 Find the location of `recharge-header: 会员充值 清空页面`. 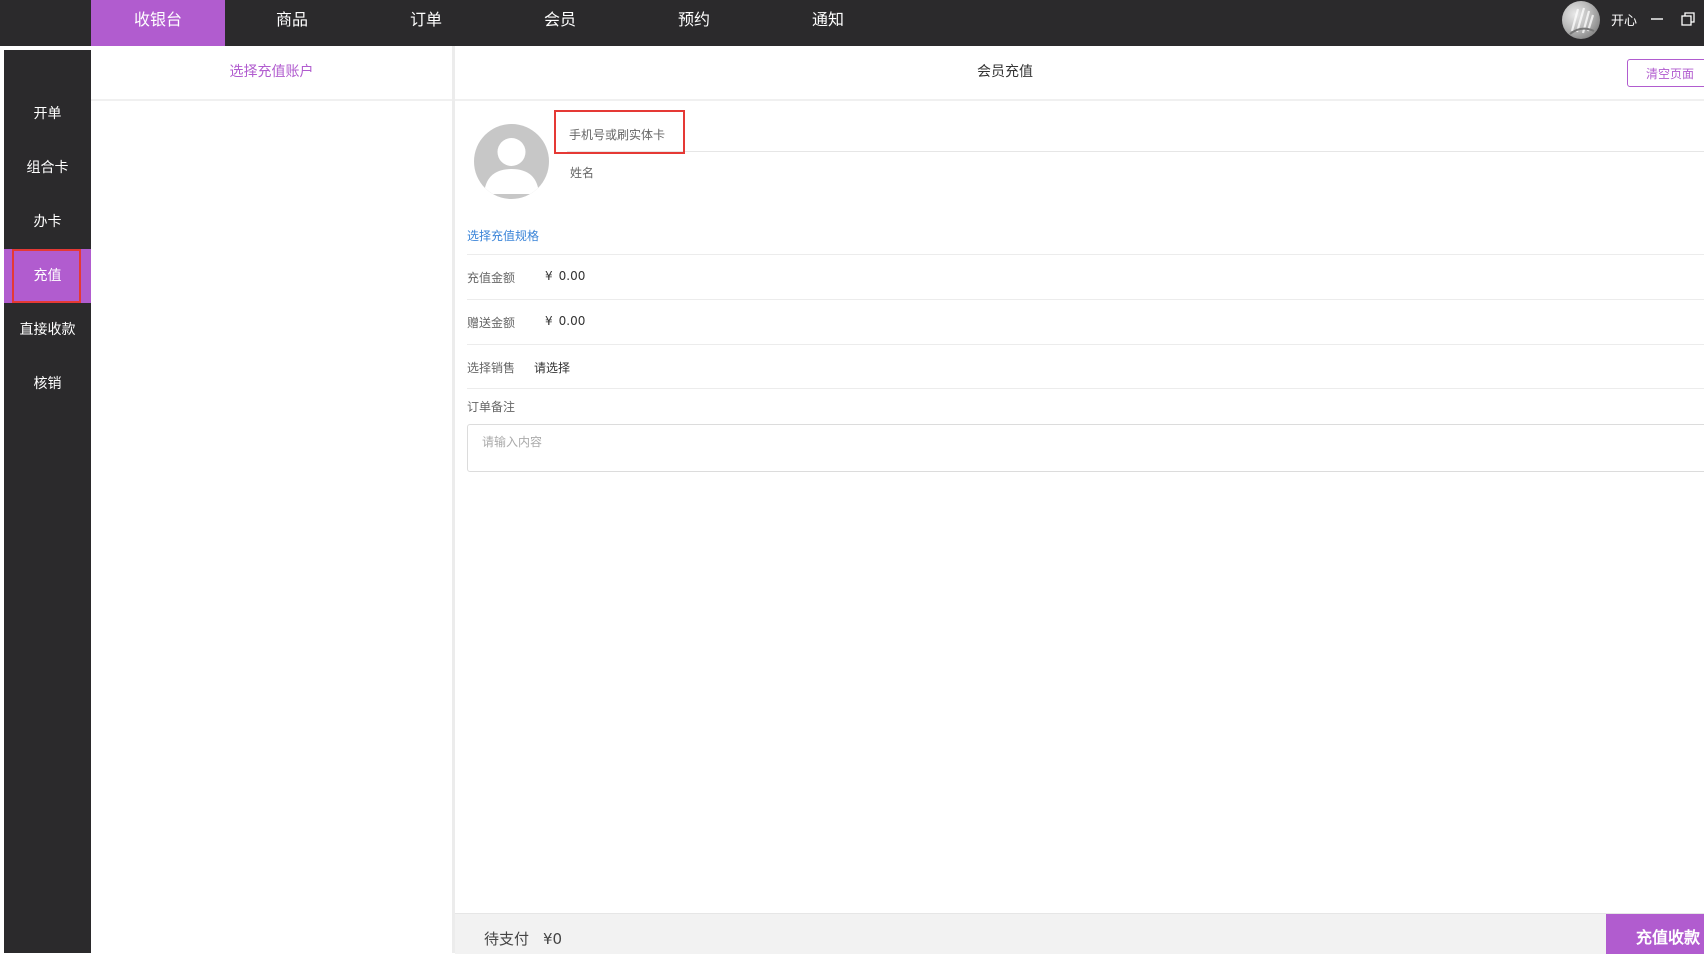

recharge-header: 会员充值 清空页面 is located at coordinates (1079, 73).